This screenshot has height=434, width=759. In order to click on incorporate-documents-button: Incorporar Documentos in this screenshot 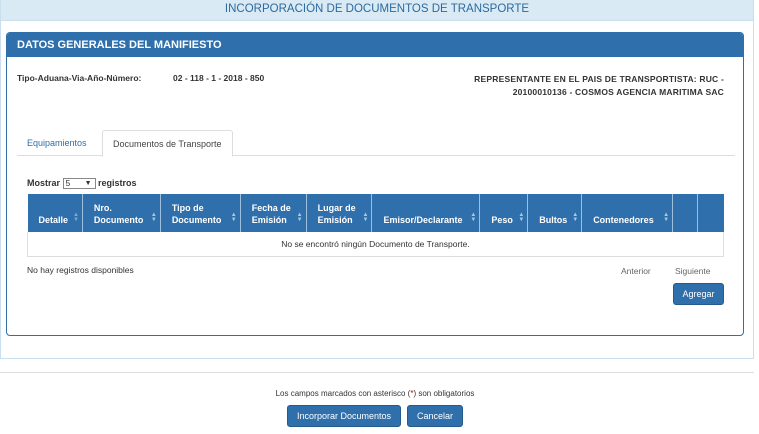, I will do `click(344, 416)`.